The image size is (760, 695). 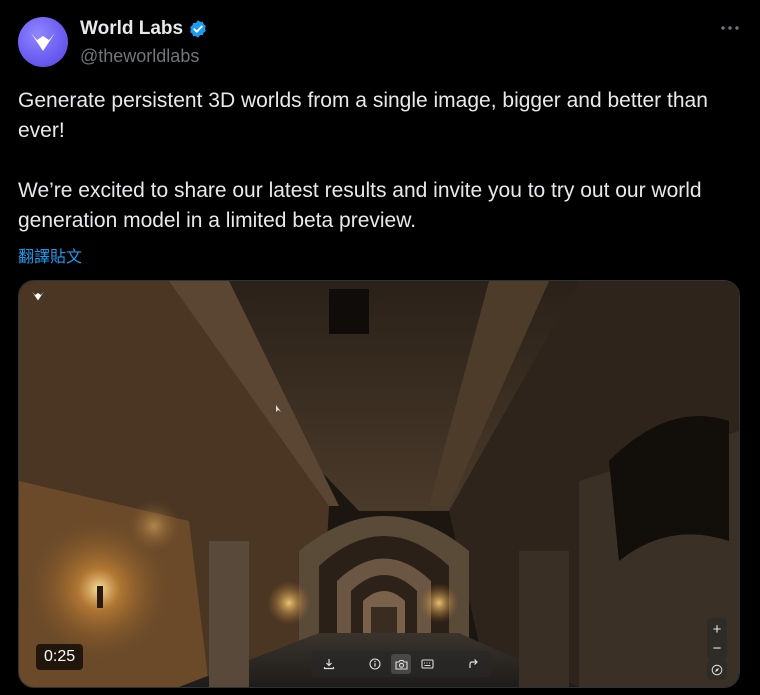 I want to click on keyboard-icon, so click(x=427, y=664).